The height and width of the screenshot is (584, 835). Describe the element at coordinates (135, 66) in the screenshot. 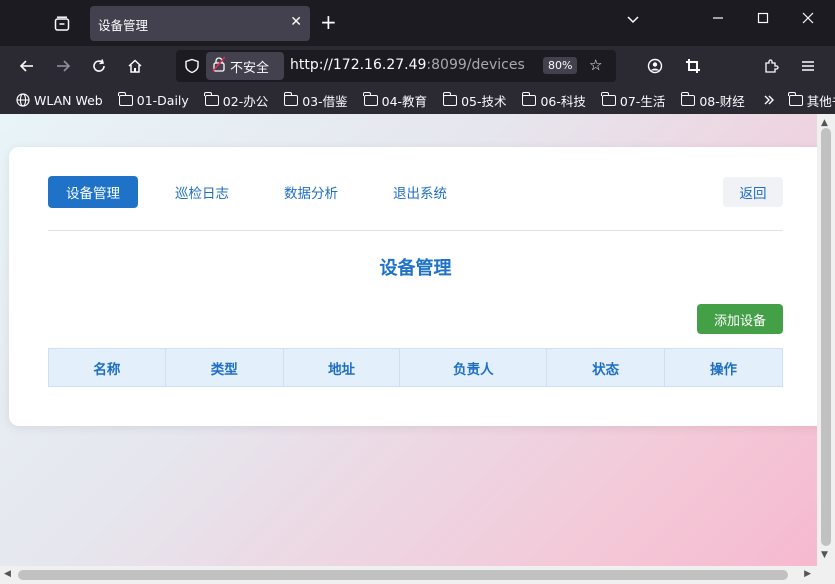

I see `home-icon` at that location.